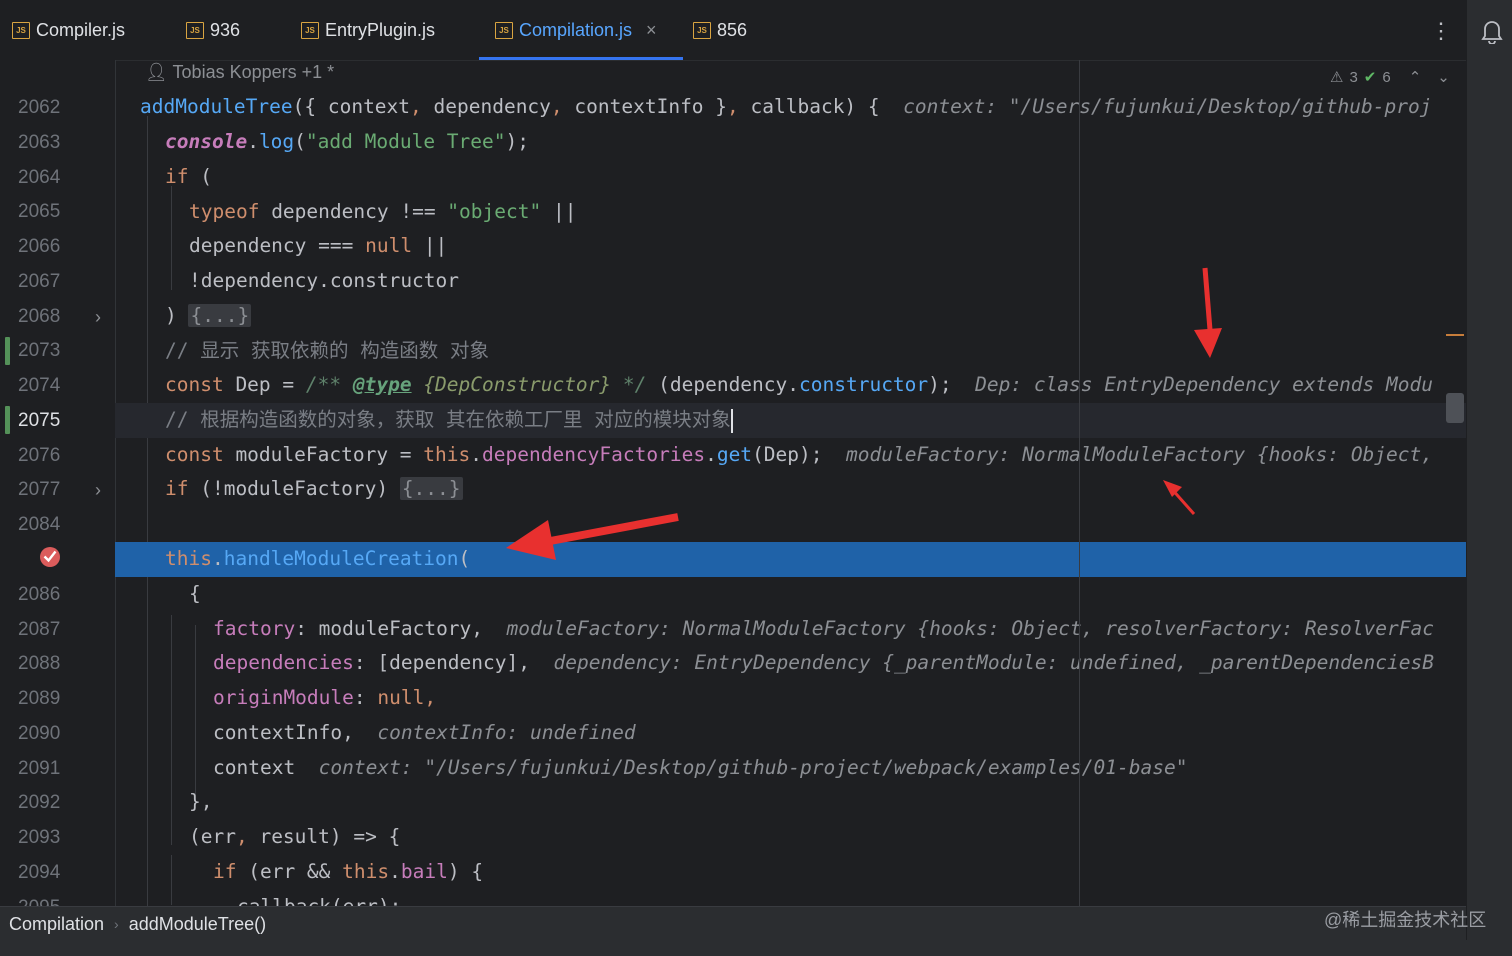 This screenshot has height=956, width=1512. What do you see at coordinates (39, 733) in the screenshot?
I see `line-number: 2090` at bounding box center [39, 733].